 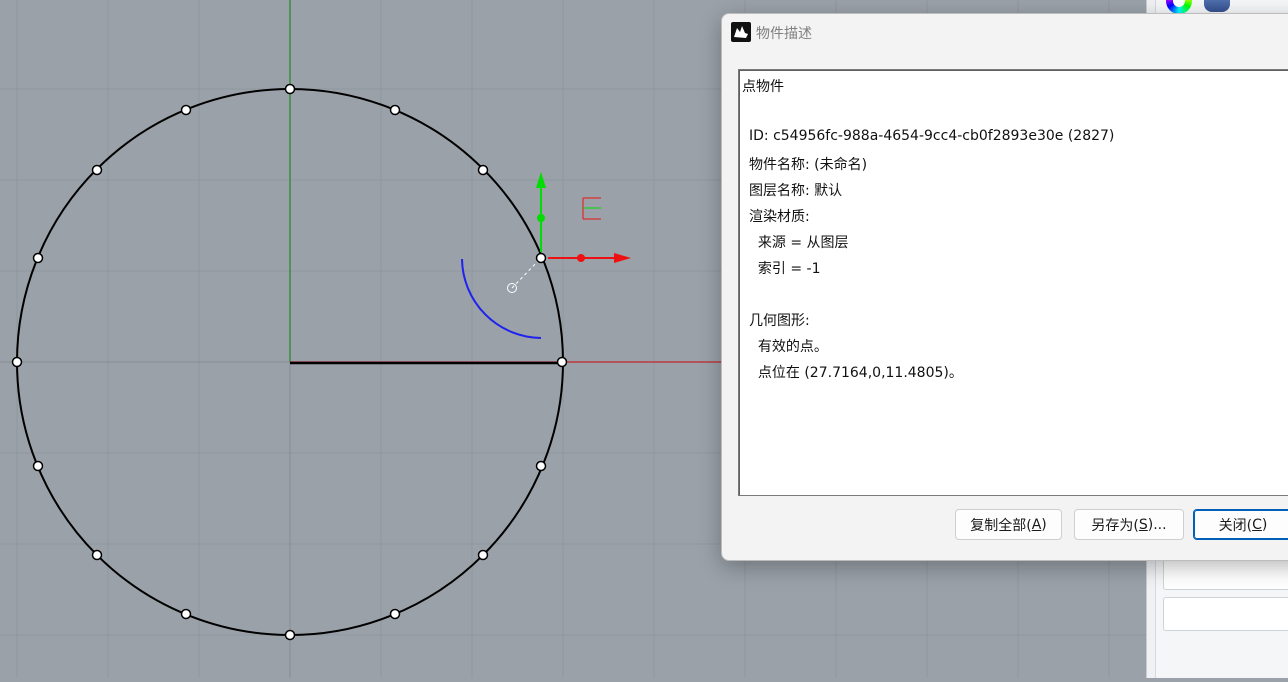 I want to click on rhino-icon, so click(x=741, y=32).